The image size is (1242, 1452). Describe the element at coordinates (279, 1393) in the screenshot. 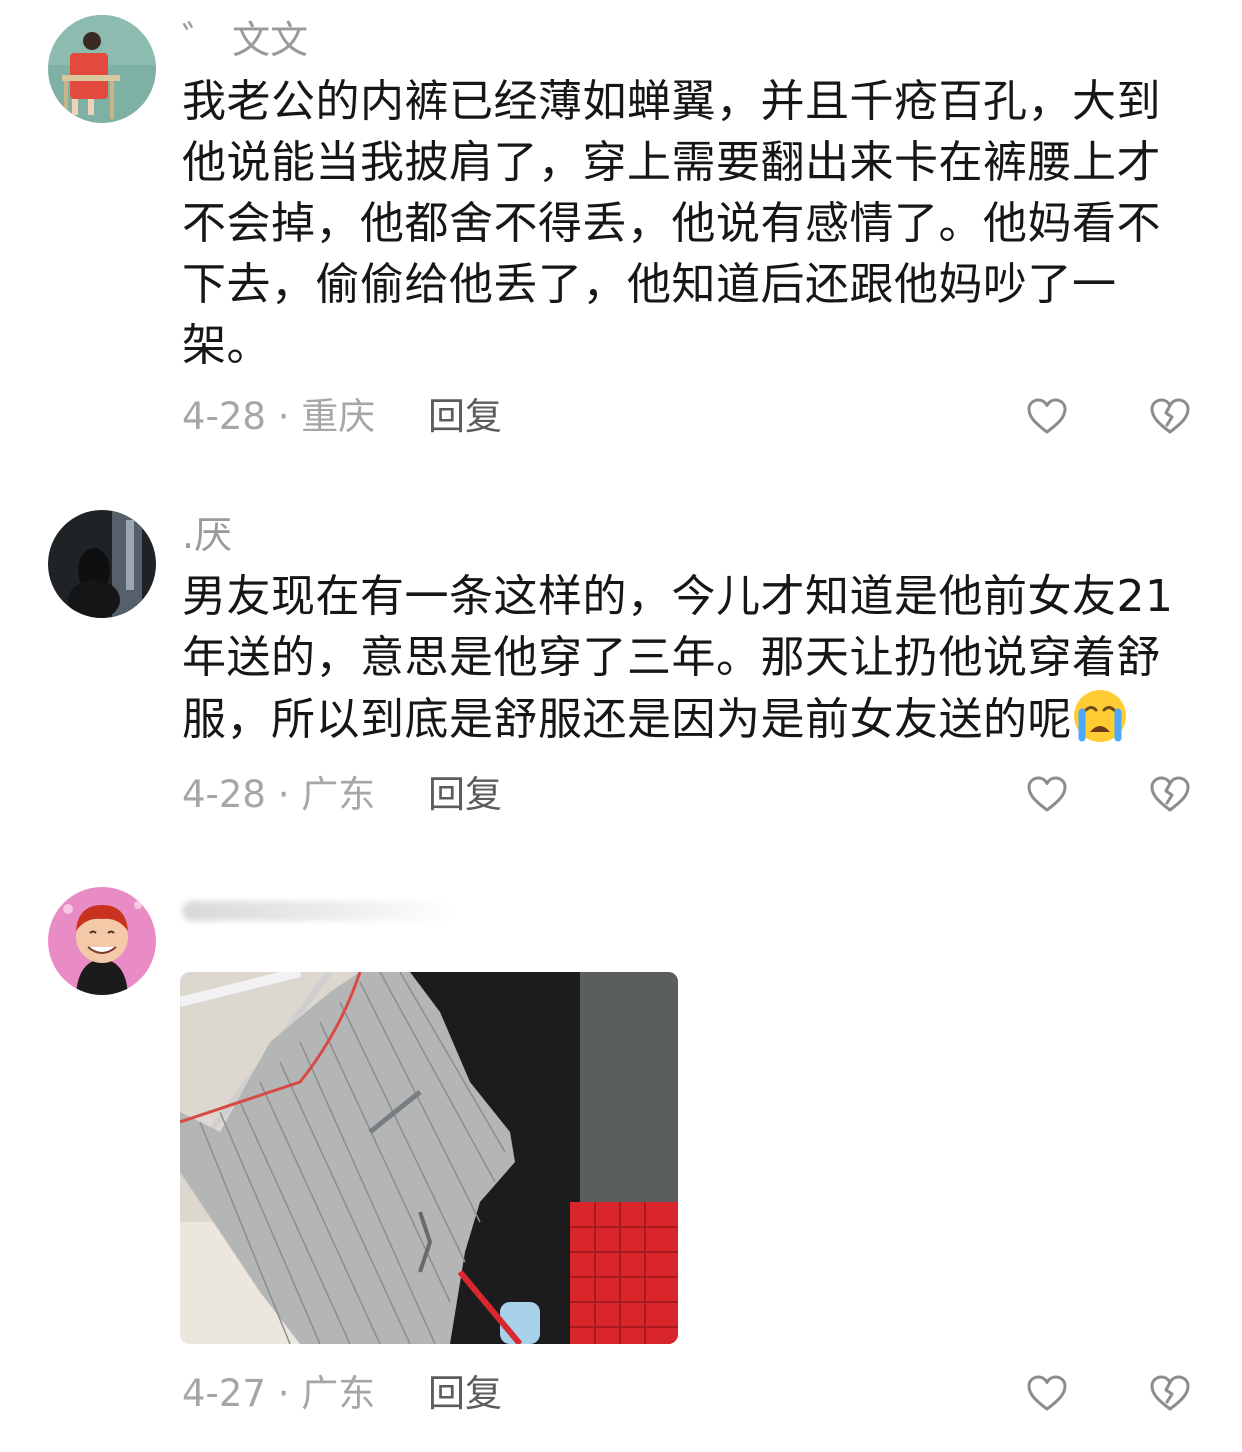

I see `comment-date-location: 4-27 · 广东` at that location.